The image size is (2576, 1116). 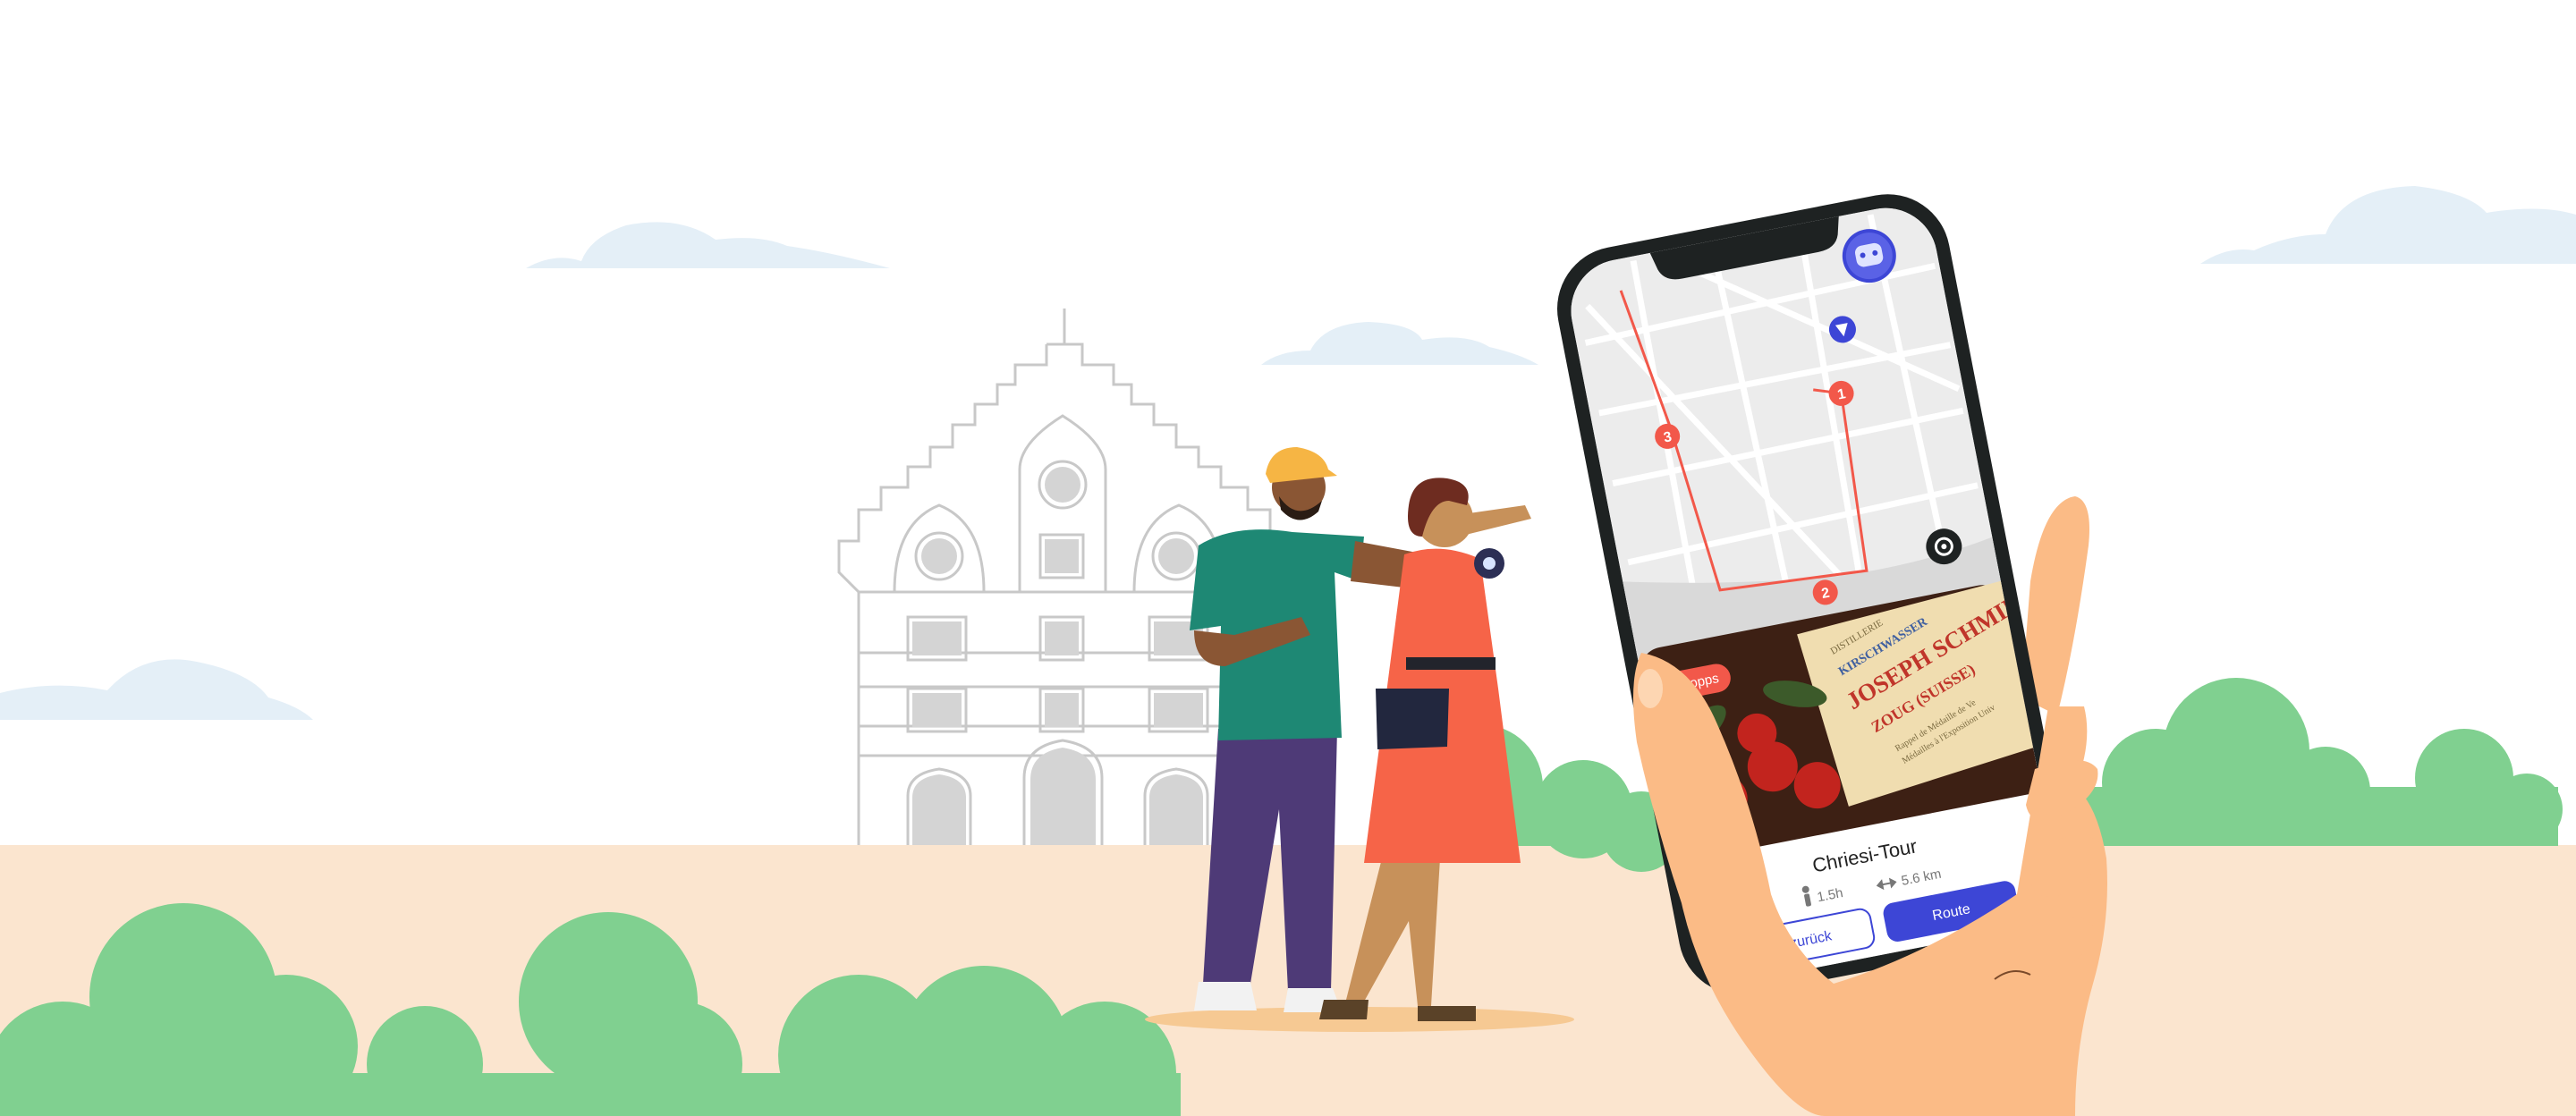 I want to click on thumbnail, so click(x=1650, y=688).